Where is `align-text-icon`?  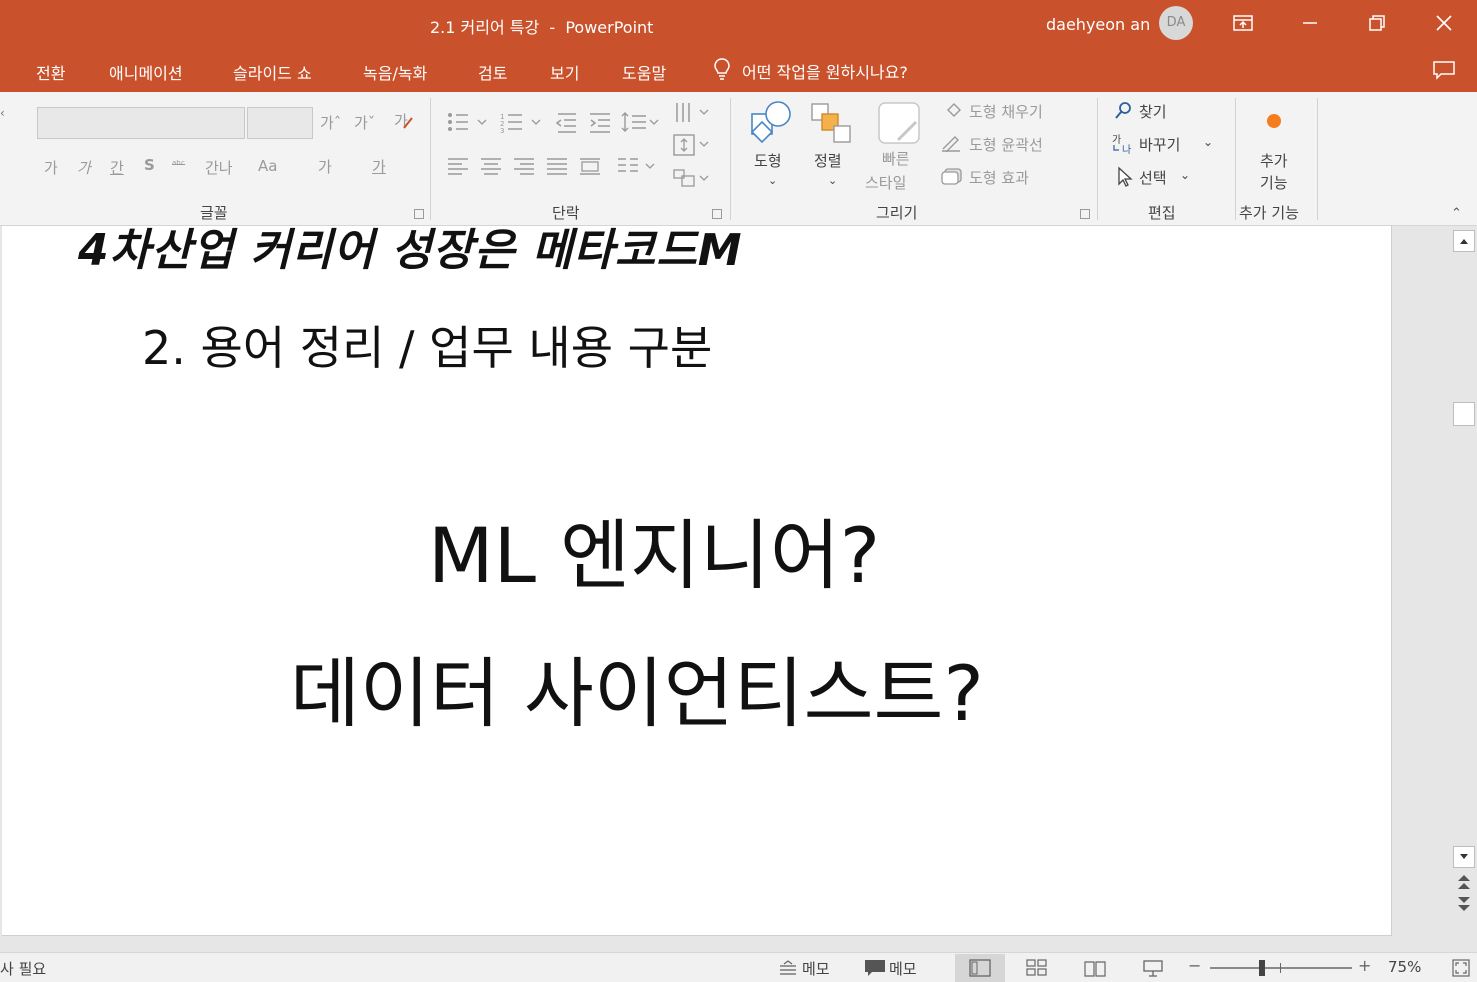
align-text-icon is located at coordinates (692, 147).